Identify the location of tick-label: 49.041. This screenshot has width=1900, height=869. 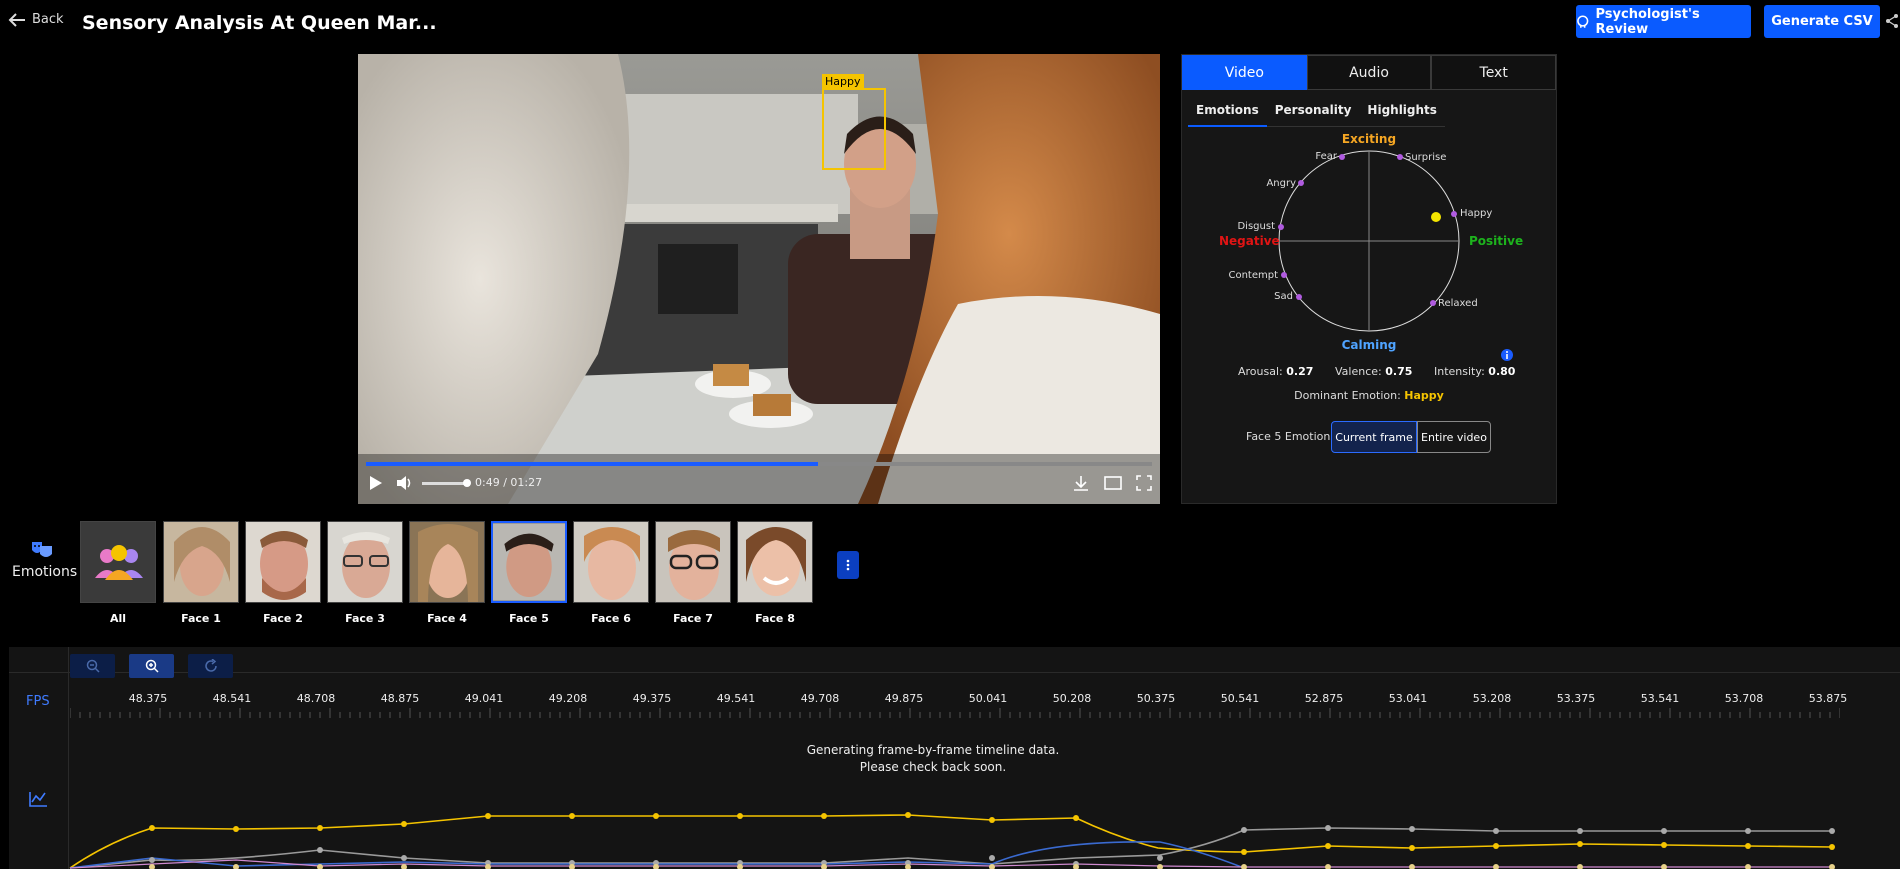
(484, 698).